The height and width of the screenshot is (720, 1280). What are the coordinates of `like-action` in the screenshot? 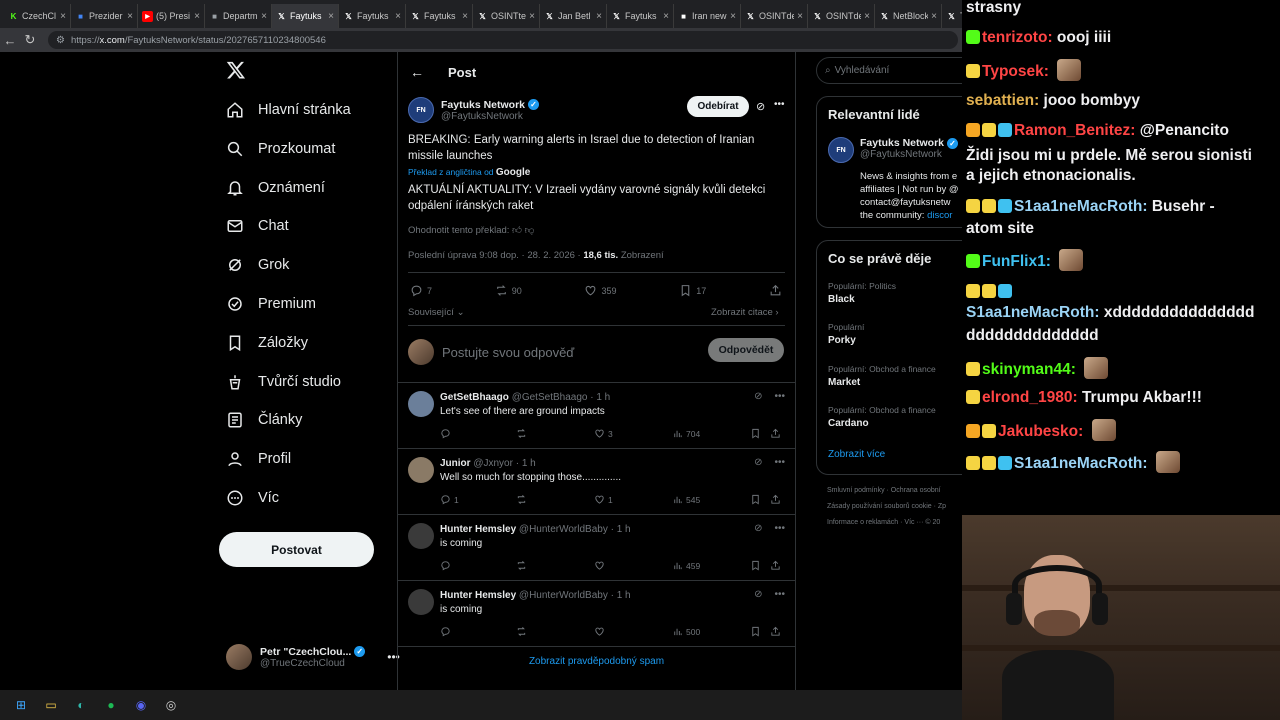 It's located at (601, 631).